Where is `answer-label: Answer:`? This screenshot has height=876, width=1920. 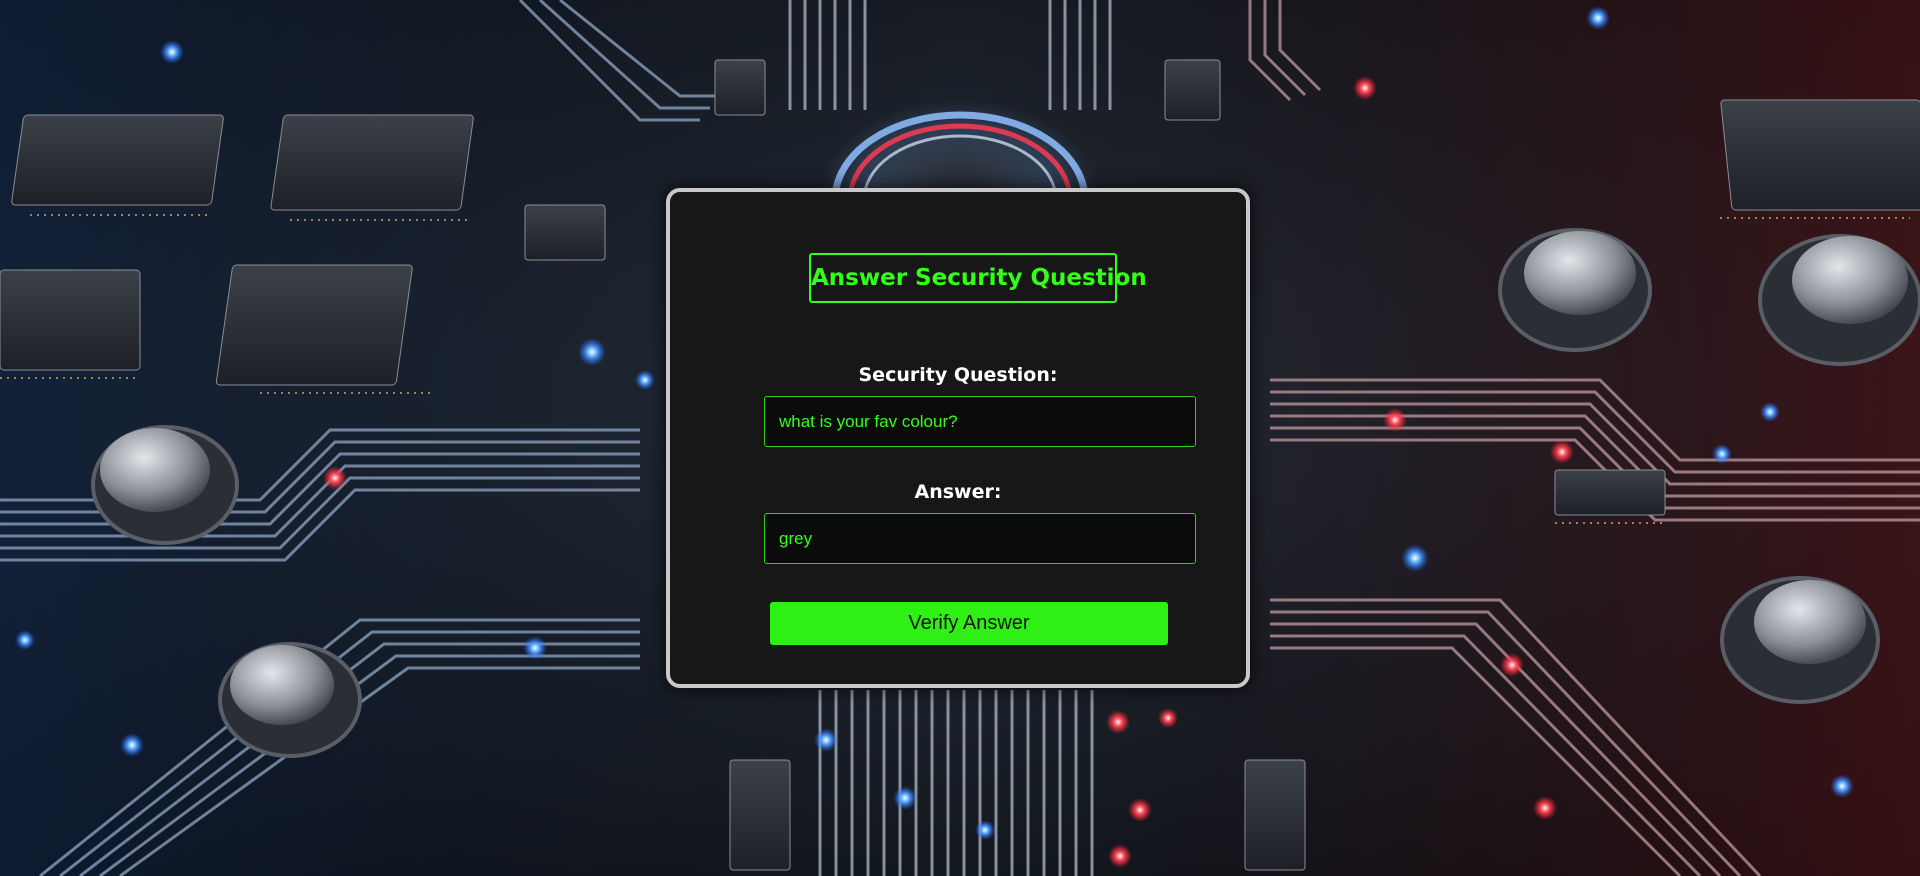 answer-label: Answer: is located at coordinates (958, 492).